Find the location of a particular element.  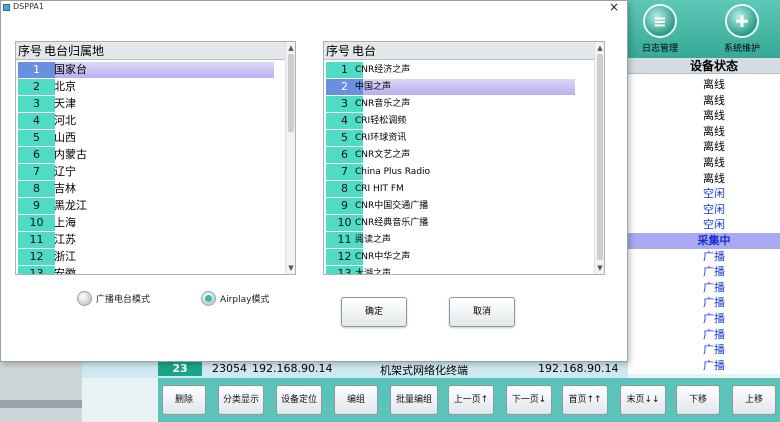

list-item-label: 北京 is located at coordinates (65, 86).